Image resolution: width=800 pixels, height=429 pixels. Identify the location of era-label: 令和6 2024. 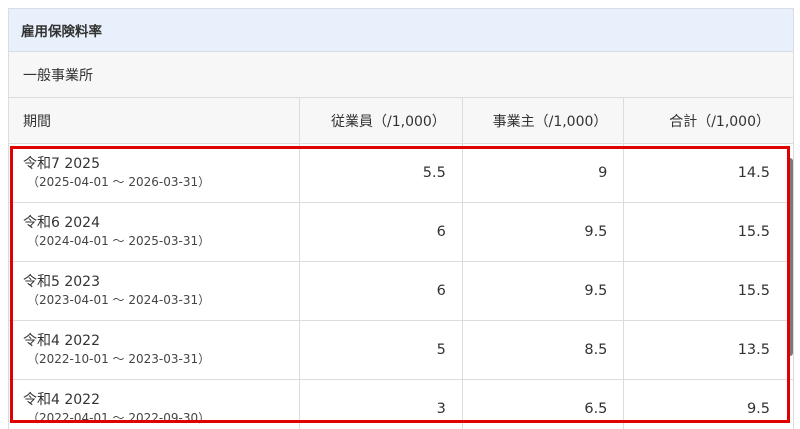
(61, 223).